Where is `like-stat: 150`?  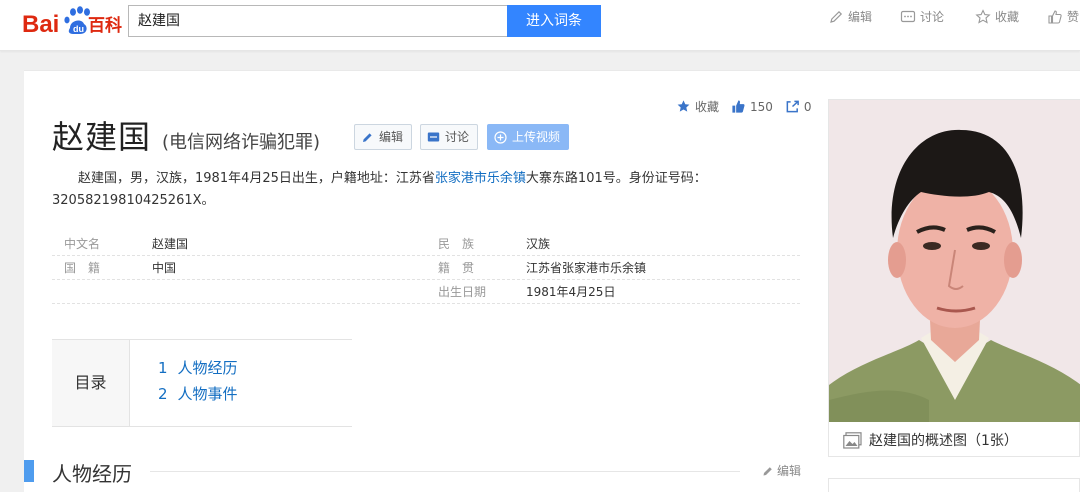
like-stat: 150 is located at coordinates (752, 106).